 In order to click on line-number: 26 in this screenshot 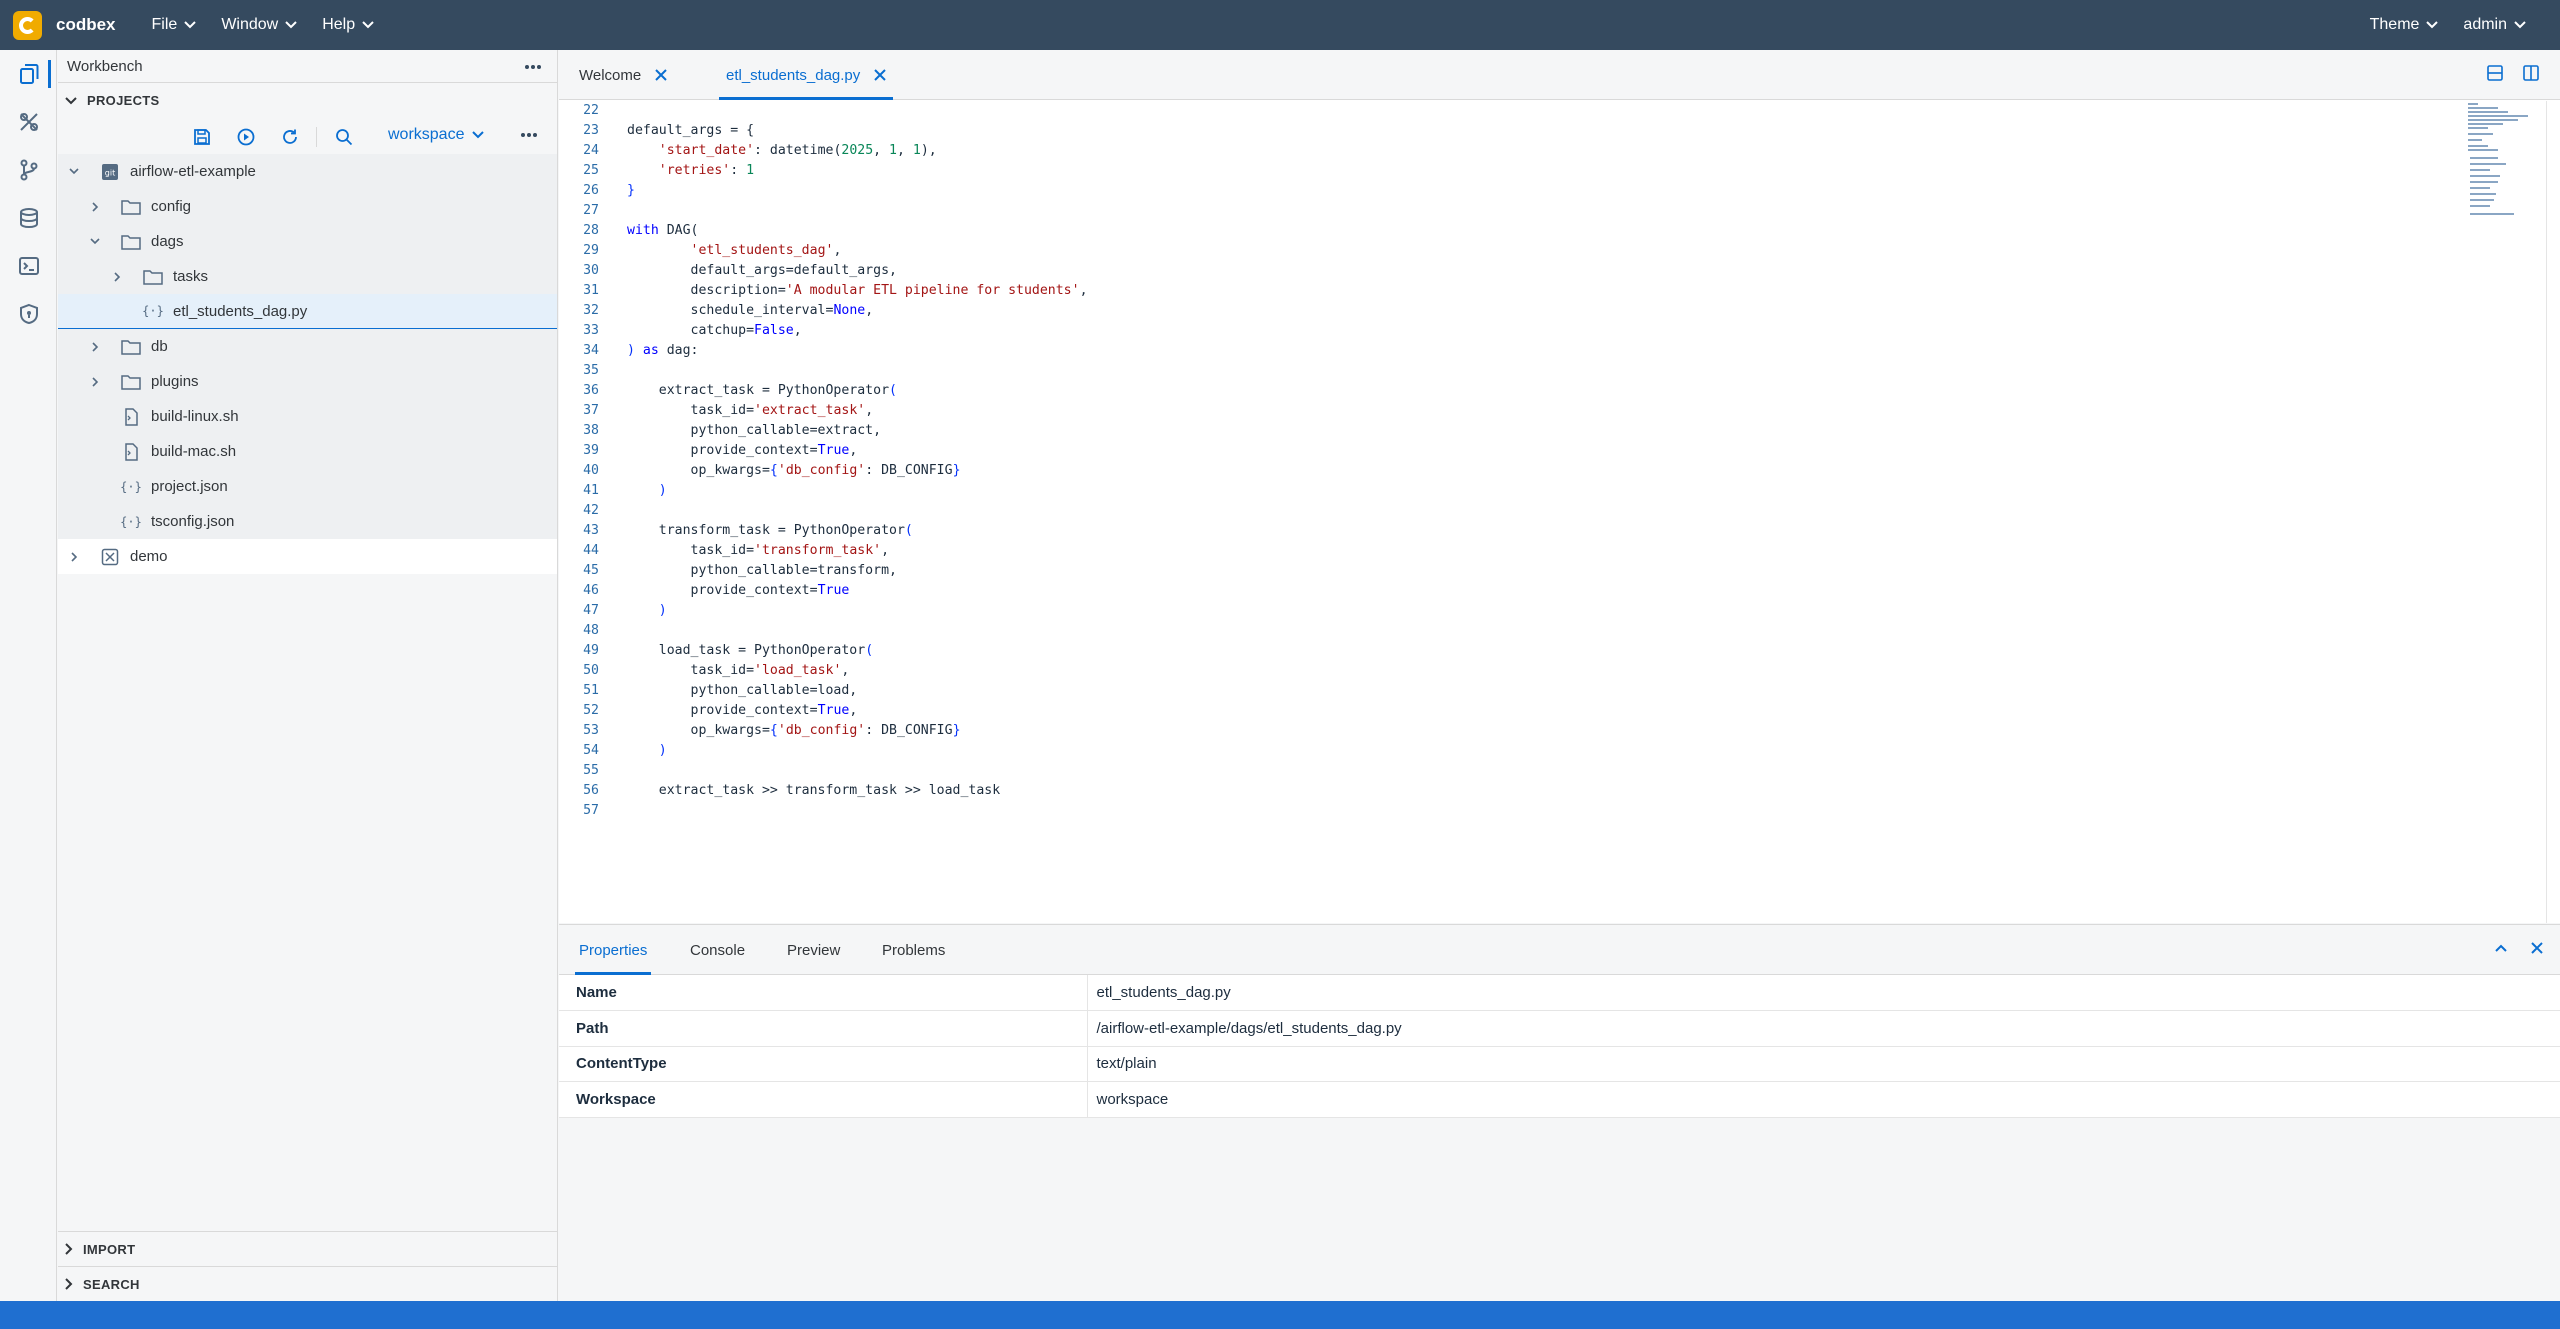, I will do `click(591, 190)`.